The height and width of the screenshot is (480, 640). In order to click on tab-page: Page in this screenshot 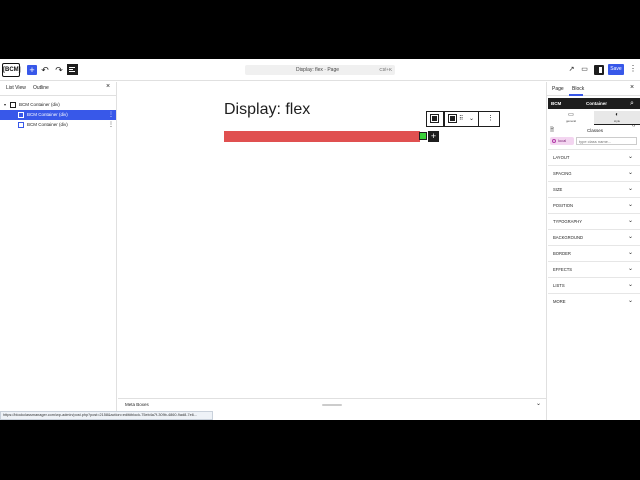, I will do `click(558, 89)`.